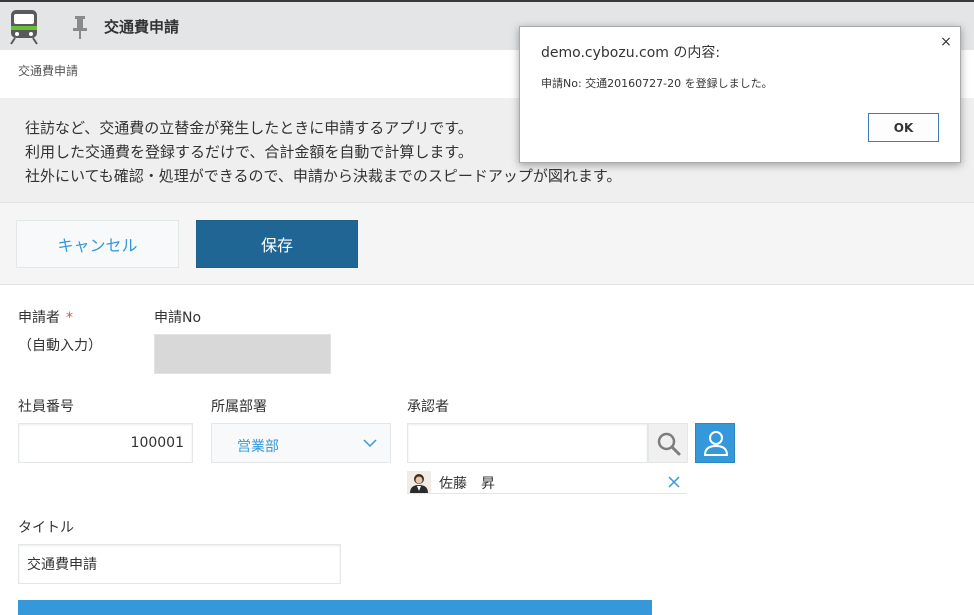  What do you see at coordinates (46, 528) in the screenshot?
I see `title-label: タイトル` at bounding box center [46, 528].